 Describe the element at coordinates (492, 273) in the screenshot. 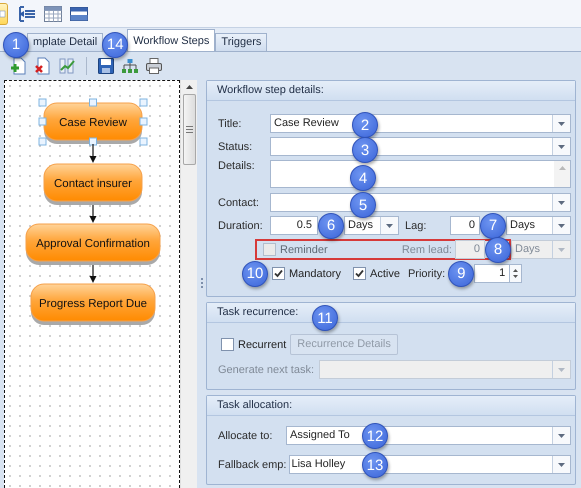

I see `number-field: 1` at that location.